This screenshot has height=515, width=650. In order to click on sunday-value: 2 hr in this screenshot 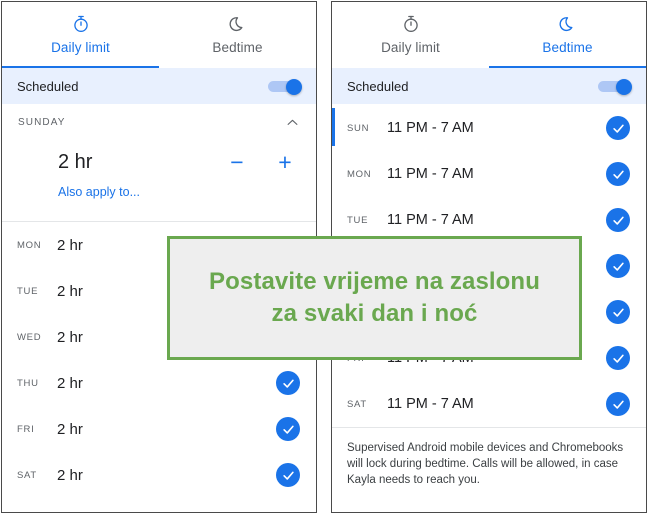, I will do `click(75, 161)`.